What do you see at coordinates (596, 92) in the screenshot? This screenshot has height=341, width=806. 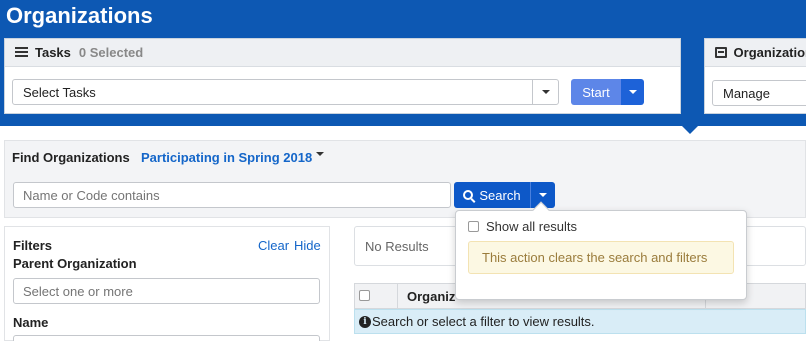 I see `start-button: Start` at bounding box center [596, 92].